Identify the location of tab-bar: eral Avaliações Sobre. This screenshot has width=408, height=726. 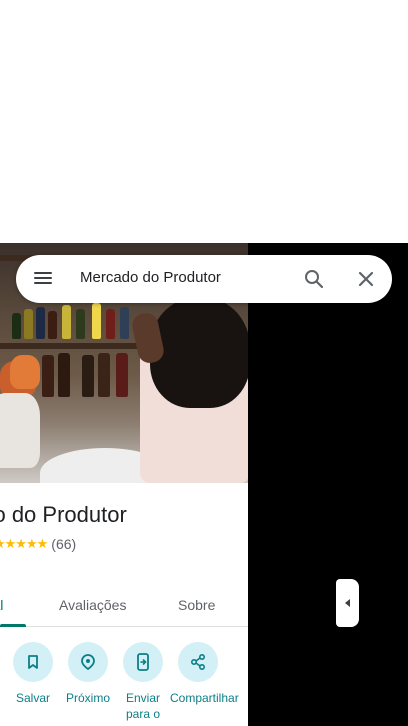
(124, 606).